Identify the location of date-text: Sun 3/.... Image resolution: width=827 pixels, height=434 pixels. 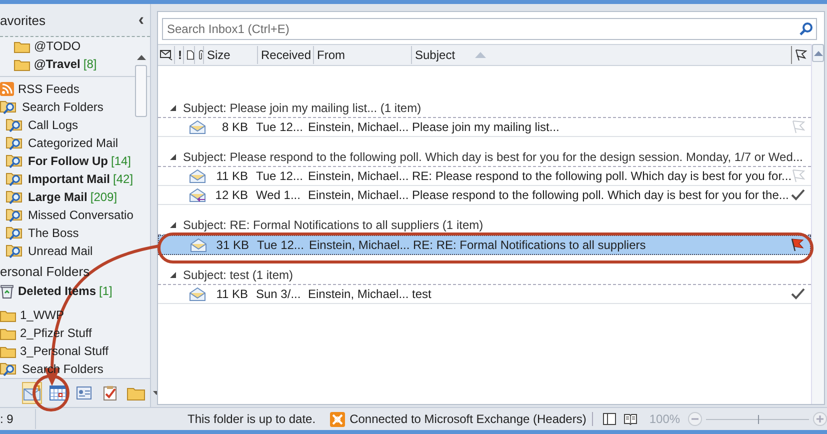
(278, 294).